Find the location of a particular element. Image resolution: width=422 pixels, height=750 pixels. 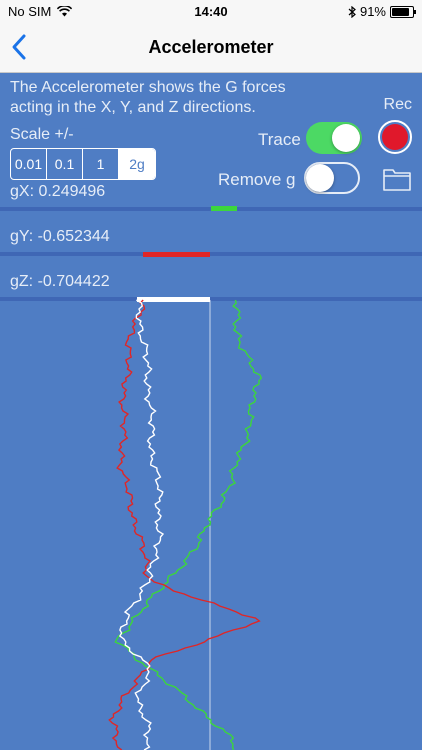

gx-bar is located at coordinates (224, 208).